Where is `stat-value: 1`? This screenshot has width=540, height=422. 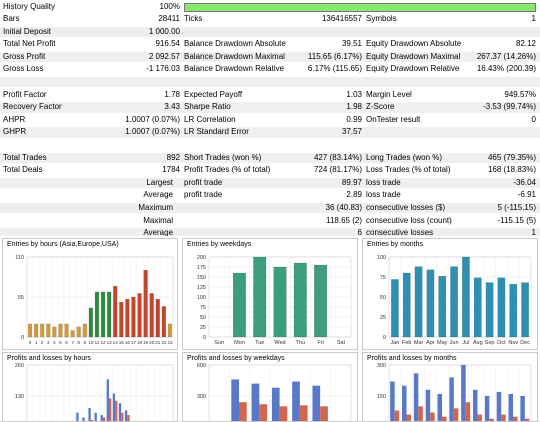 stat-value: 1 is located at coordinates (533, 18).